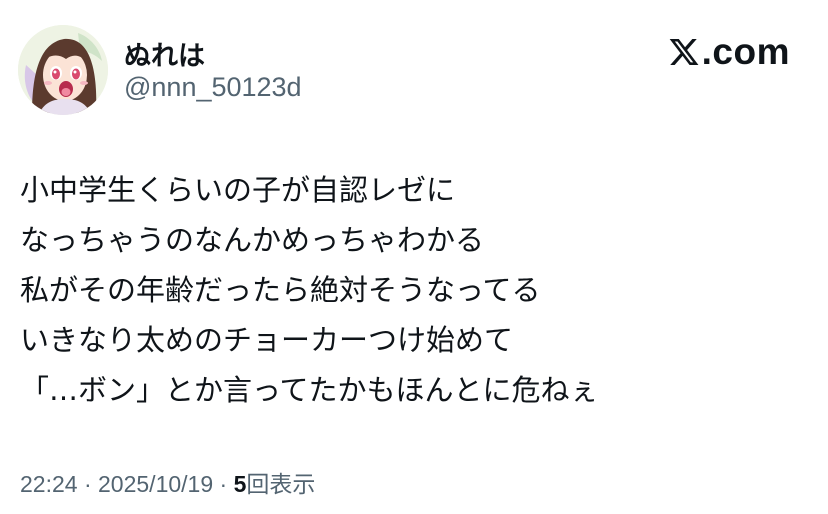 The width and height of the screenshot is (828, 514). I want to click on tweet-line: いきなり太めのチョーカーつけ始めて, so click(267, 340).